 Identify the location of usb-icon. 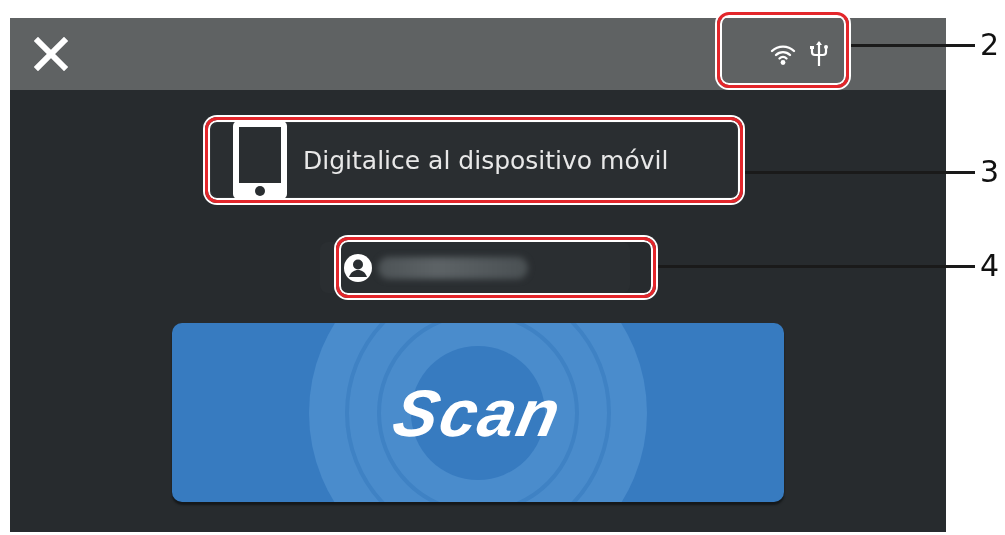
(819, 54).